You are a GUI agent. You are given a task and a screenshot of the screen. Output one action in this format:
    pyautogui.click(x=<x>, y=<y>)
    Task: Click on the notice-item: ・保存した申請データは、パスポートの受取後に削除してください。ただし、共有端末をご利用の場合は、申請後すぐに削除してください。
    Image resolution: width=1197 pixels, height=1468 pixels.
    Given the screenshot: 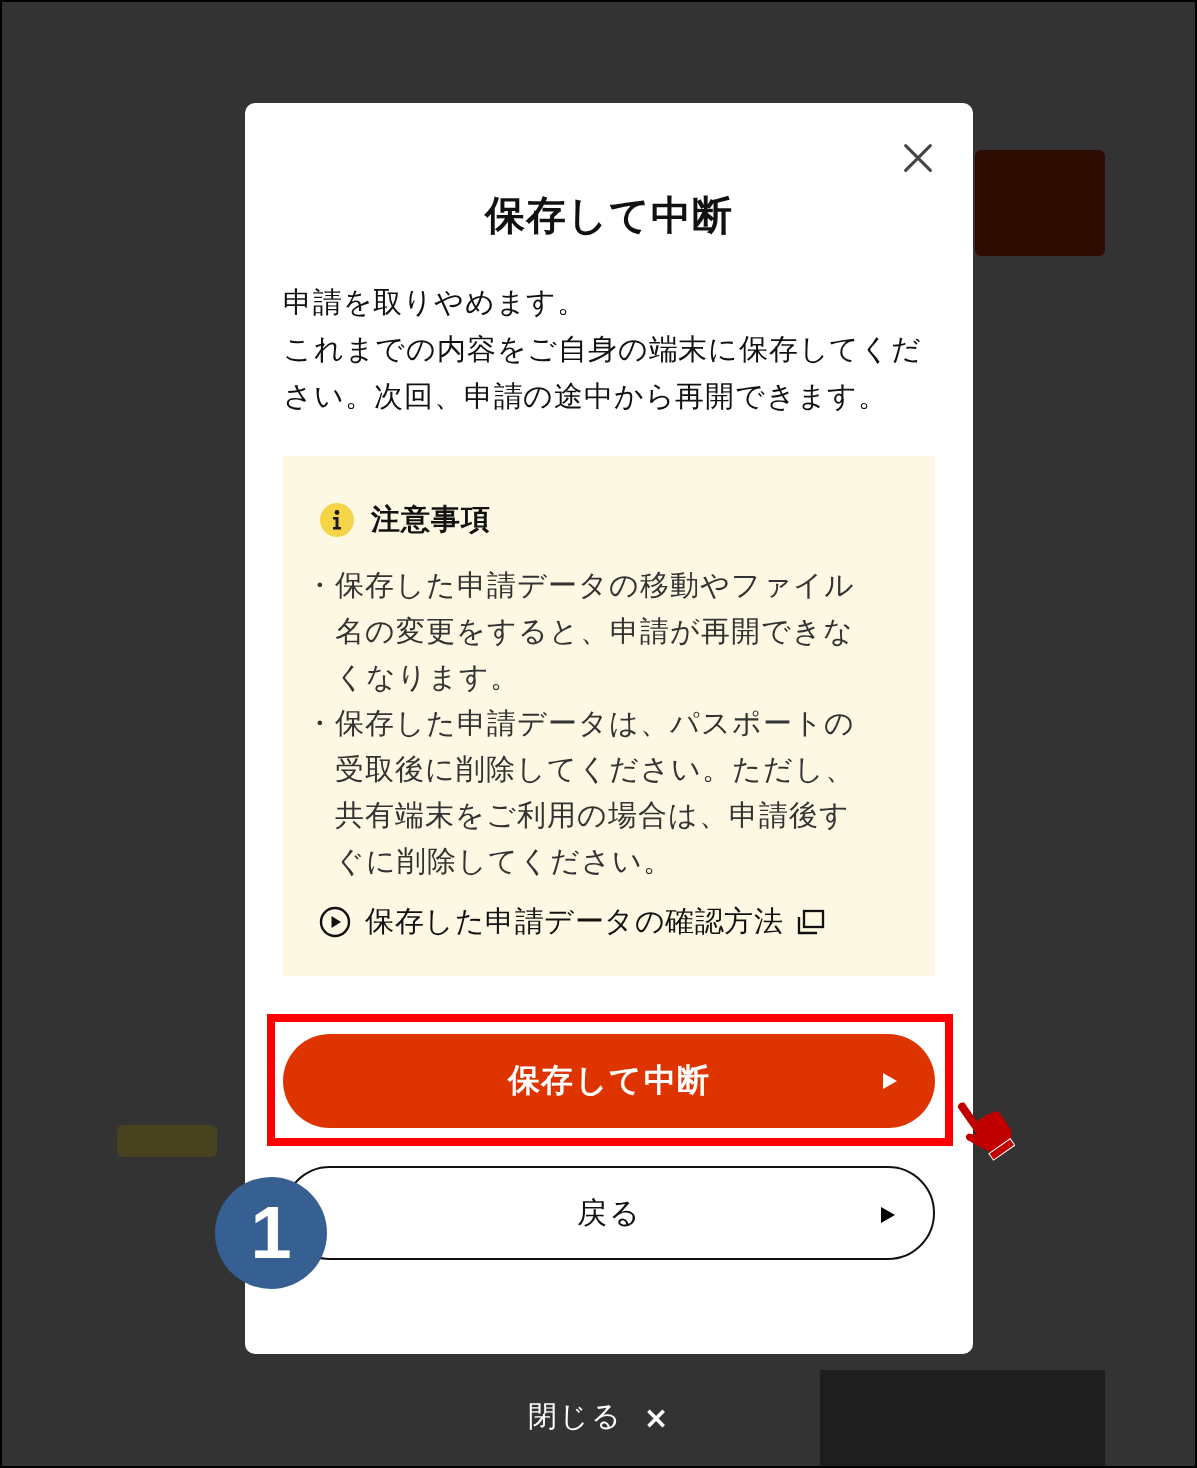 What is the action you would take?
    pyautogui.click(x=581, y=792)
    